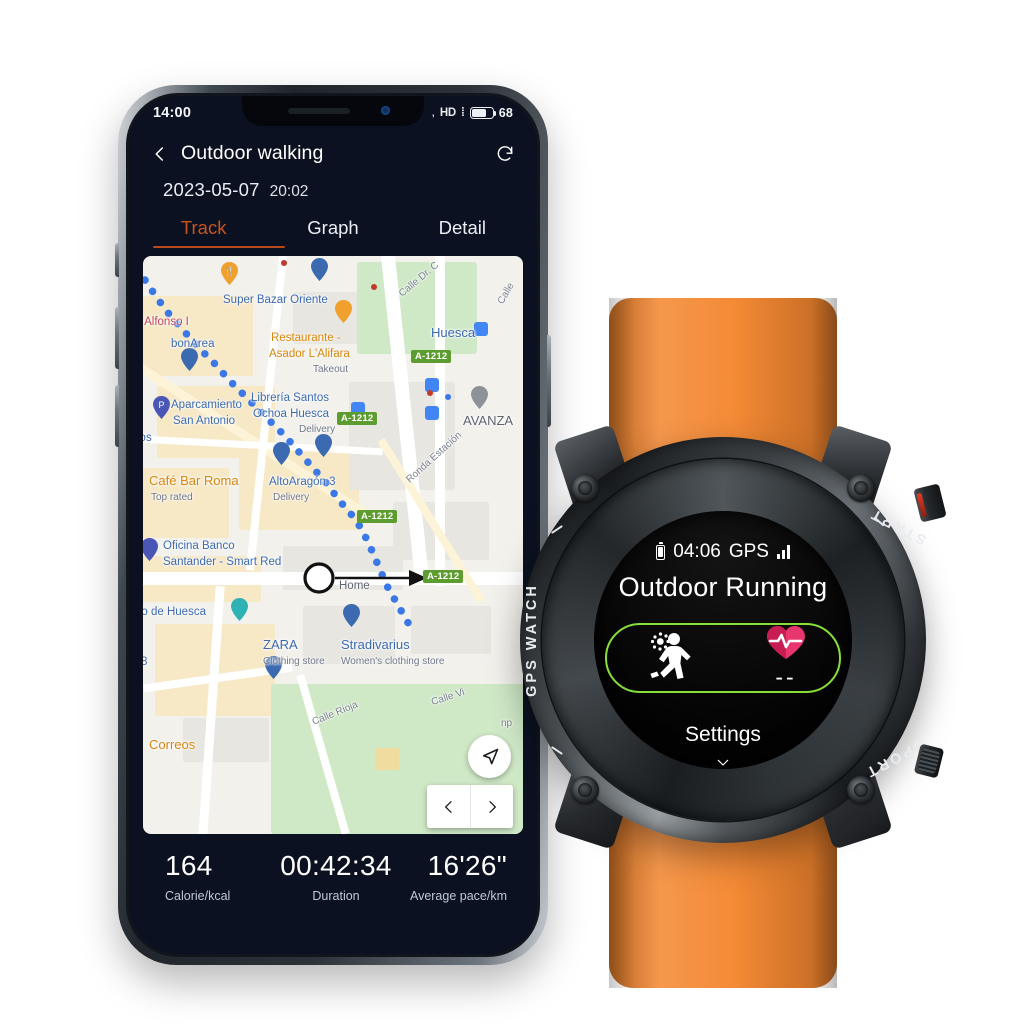 Image resolution: width=1024 pixels, height=1024 pixels. I want to click on map-pin-food: 🍴, so click(229, 273).